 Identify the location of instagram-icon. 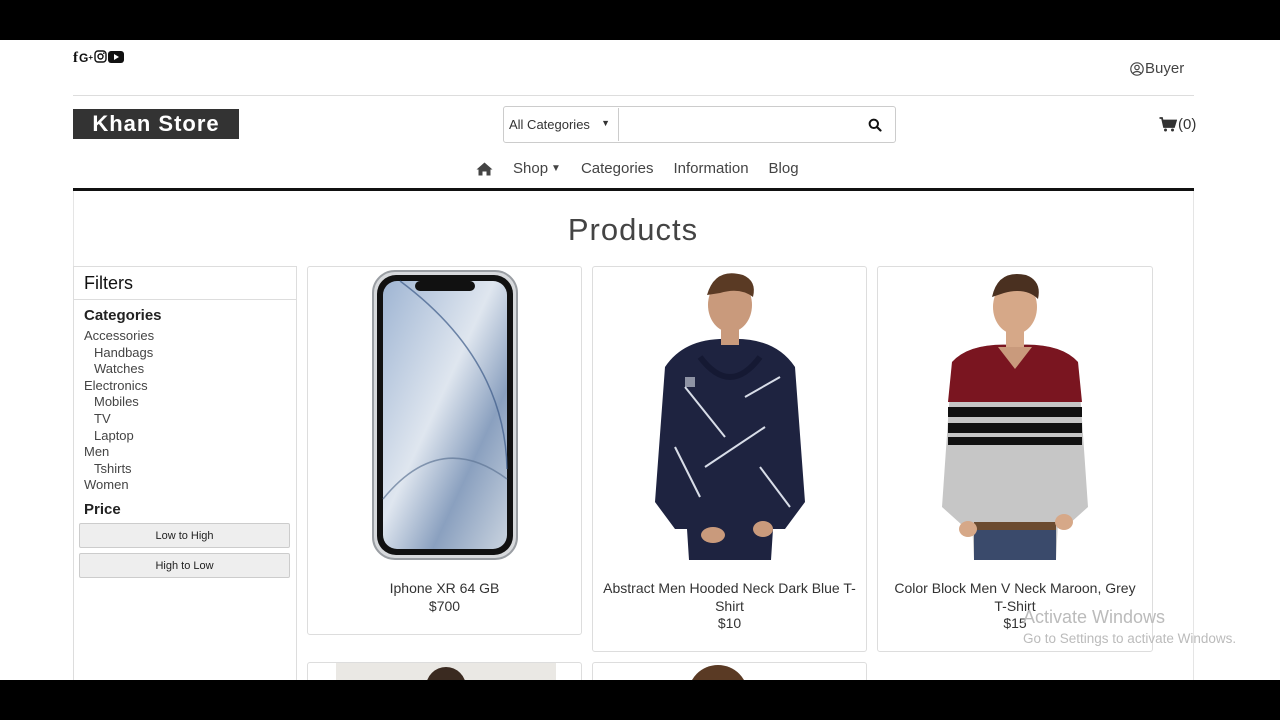
(100, 58).